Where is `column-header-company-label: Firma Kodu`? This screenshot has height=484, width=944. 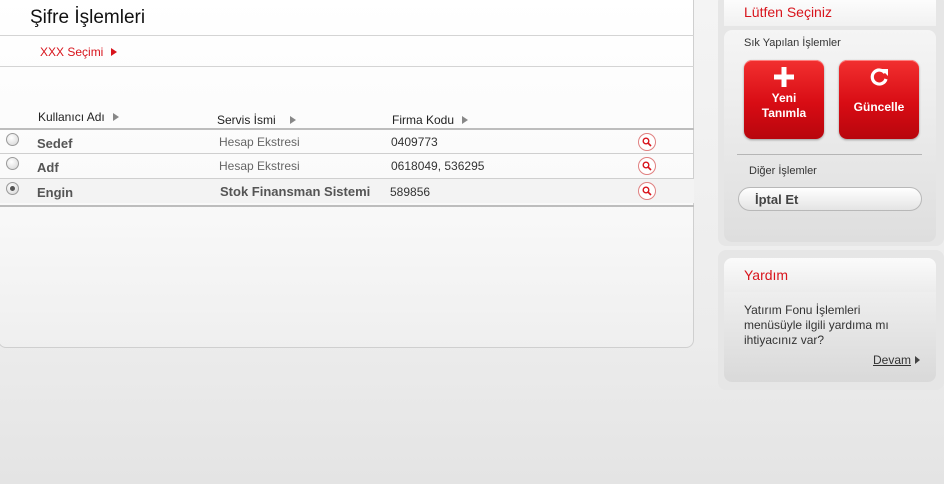
column-header-company-label: Firma Kodu is located at coordinates (423, 120).